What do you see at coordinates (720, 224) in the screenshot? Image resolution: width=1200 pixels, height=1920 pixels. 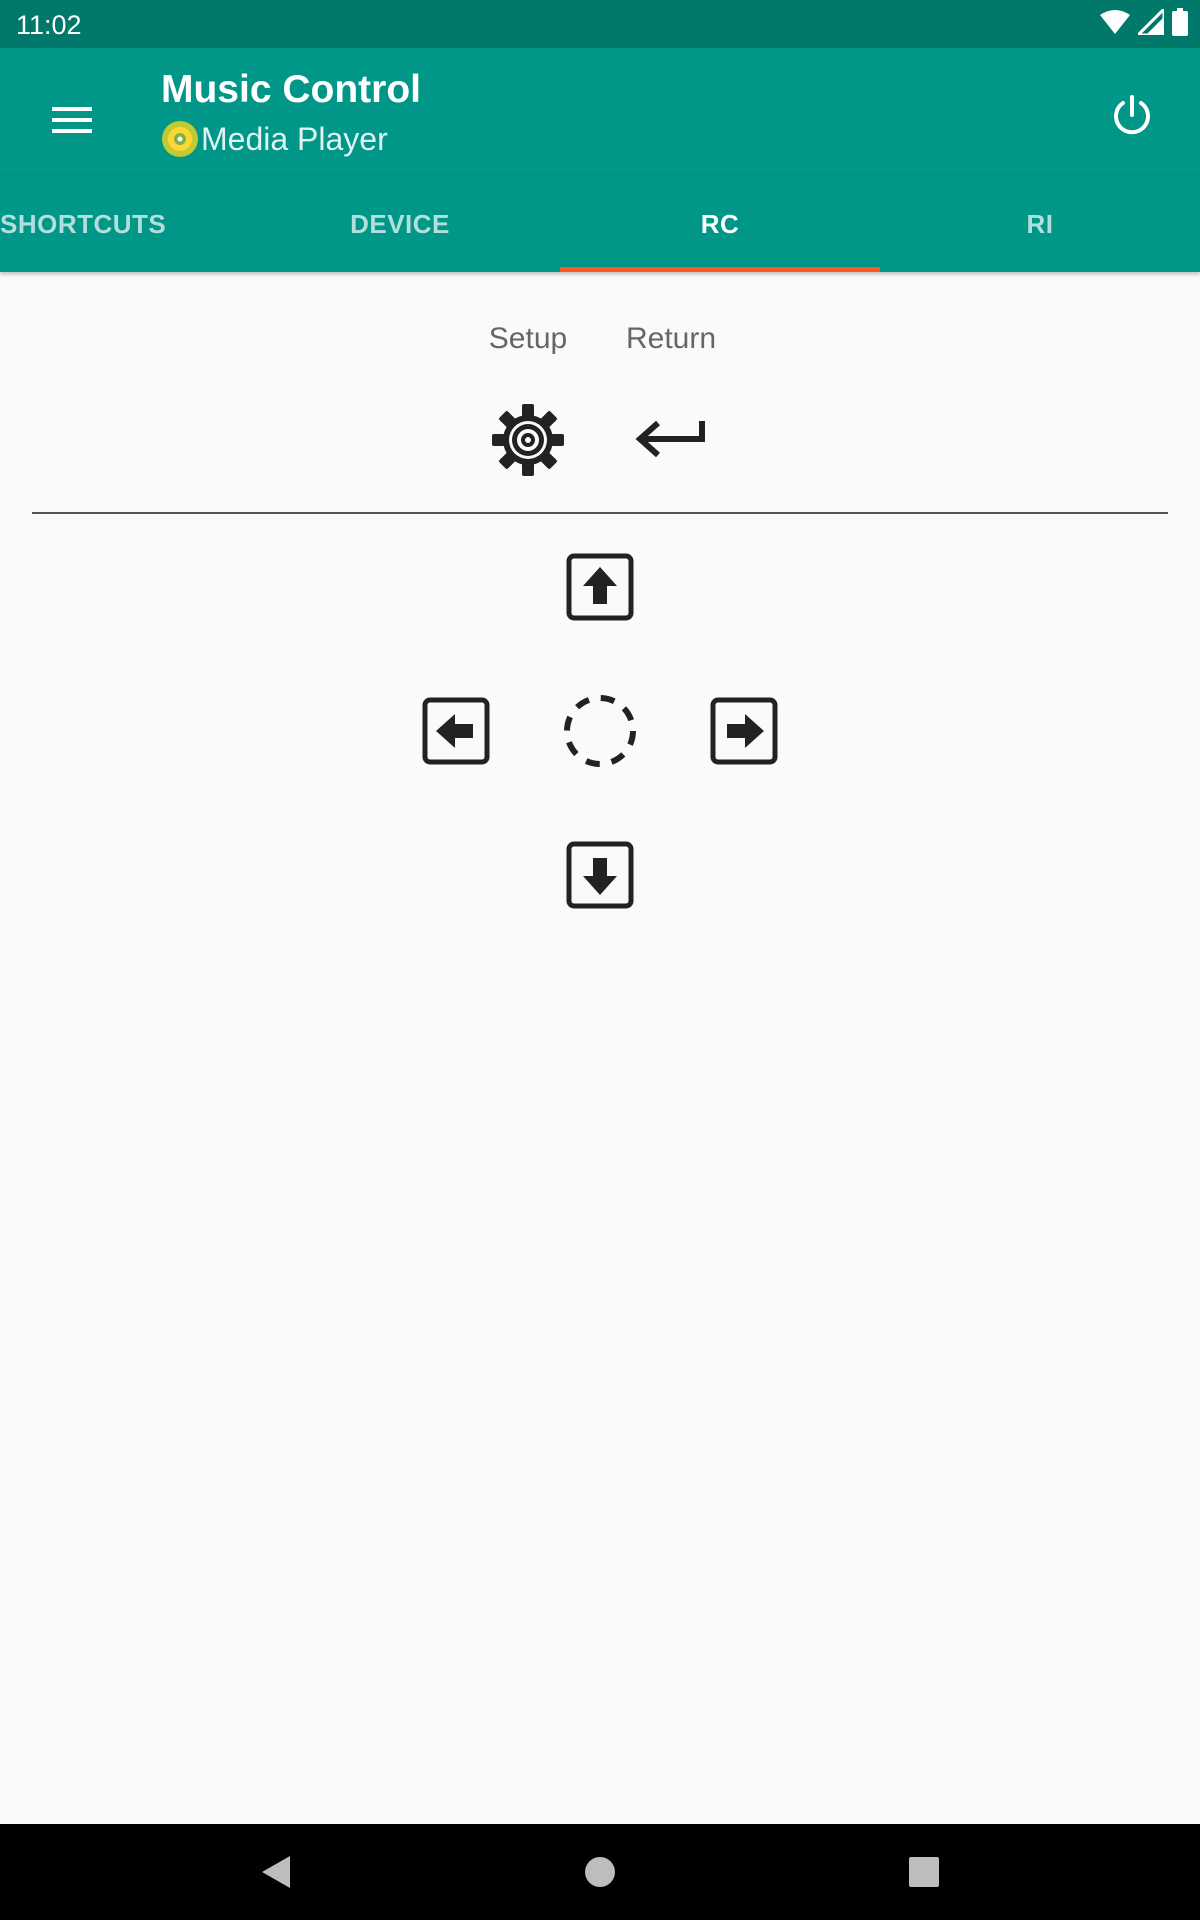 I see `tab-rc: RC` at bounding box center [720, 224].